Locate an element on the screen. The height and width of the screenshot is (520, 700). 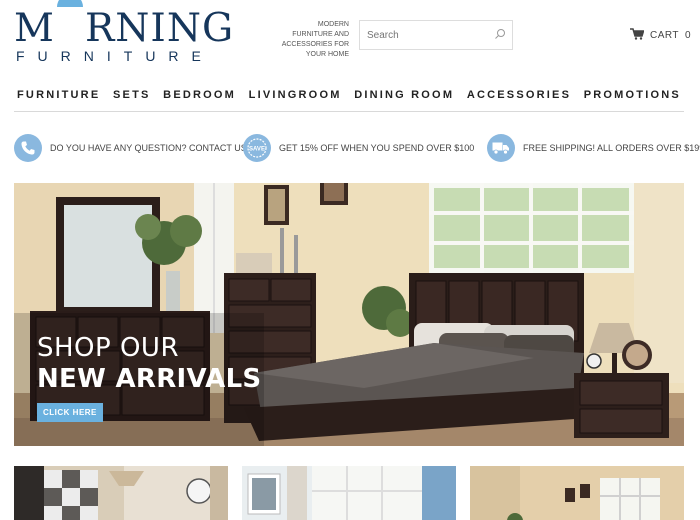
thumb-2-image is located at coordinates (349, 493).